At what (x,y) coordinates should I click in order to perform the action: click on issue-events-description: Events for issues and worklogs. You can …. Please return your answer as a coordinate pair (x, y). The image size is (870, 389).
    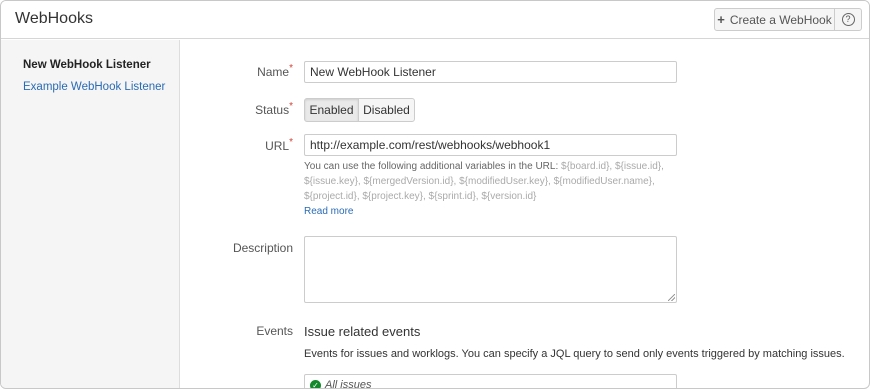
    Looking at the image, I should click on (574, 354).